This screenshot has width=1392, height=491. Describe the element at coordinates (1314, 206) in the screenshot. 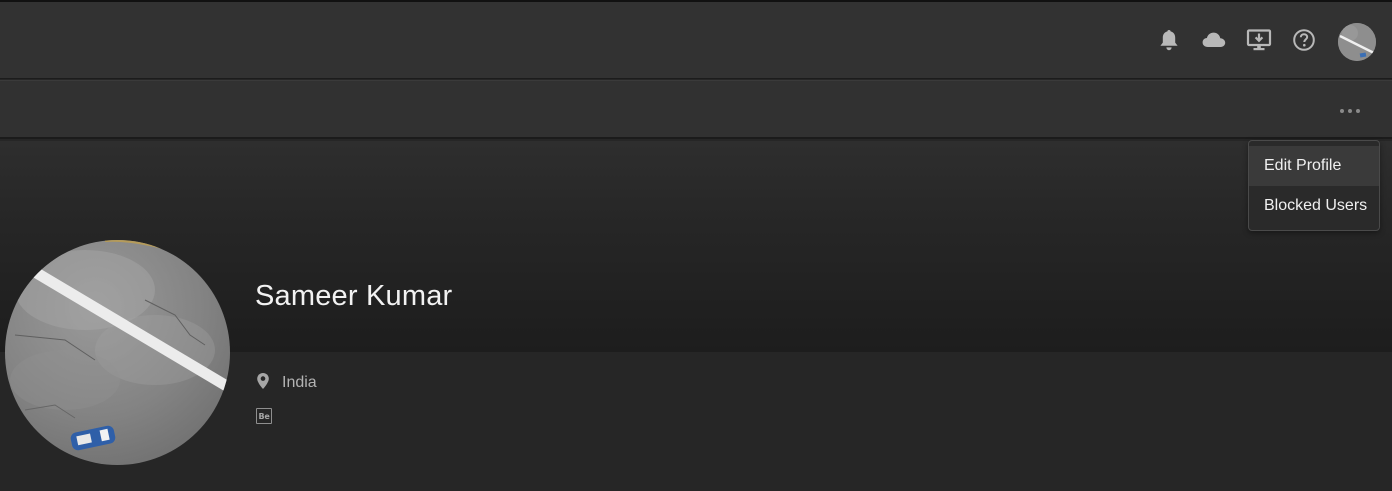

I see `menu-item-blocked-users: Blocked Users` at that location.